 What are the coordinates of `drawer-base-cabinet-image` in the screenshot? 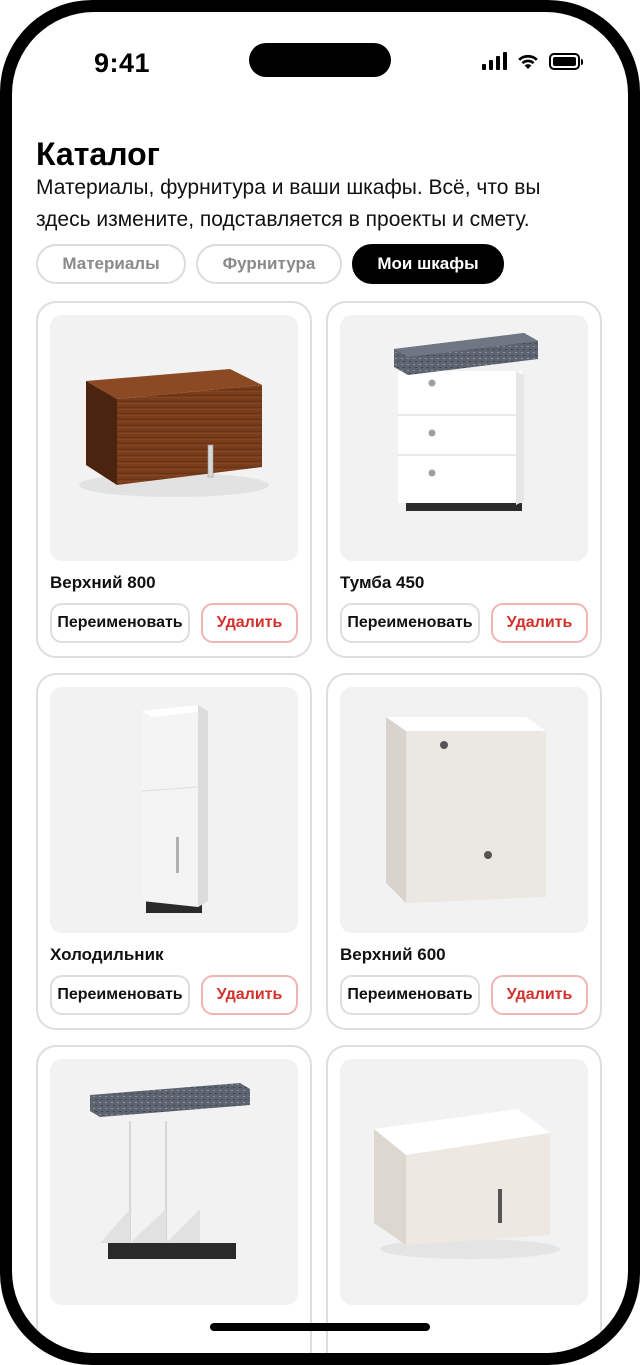 It's located at (466, 422).